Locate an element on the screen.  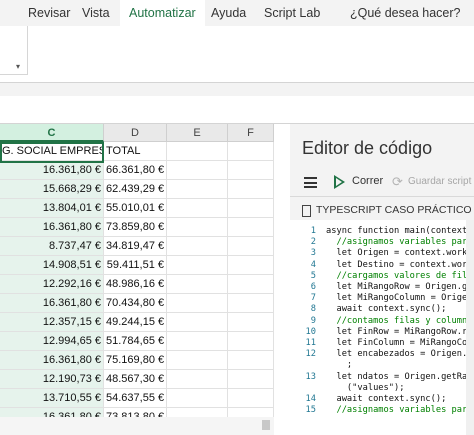
collapse-chevron-icon: ▾ is located at coordinates (18, 66).